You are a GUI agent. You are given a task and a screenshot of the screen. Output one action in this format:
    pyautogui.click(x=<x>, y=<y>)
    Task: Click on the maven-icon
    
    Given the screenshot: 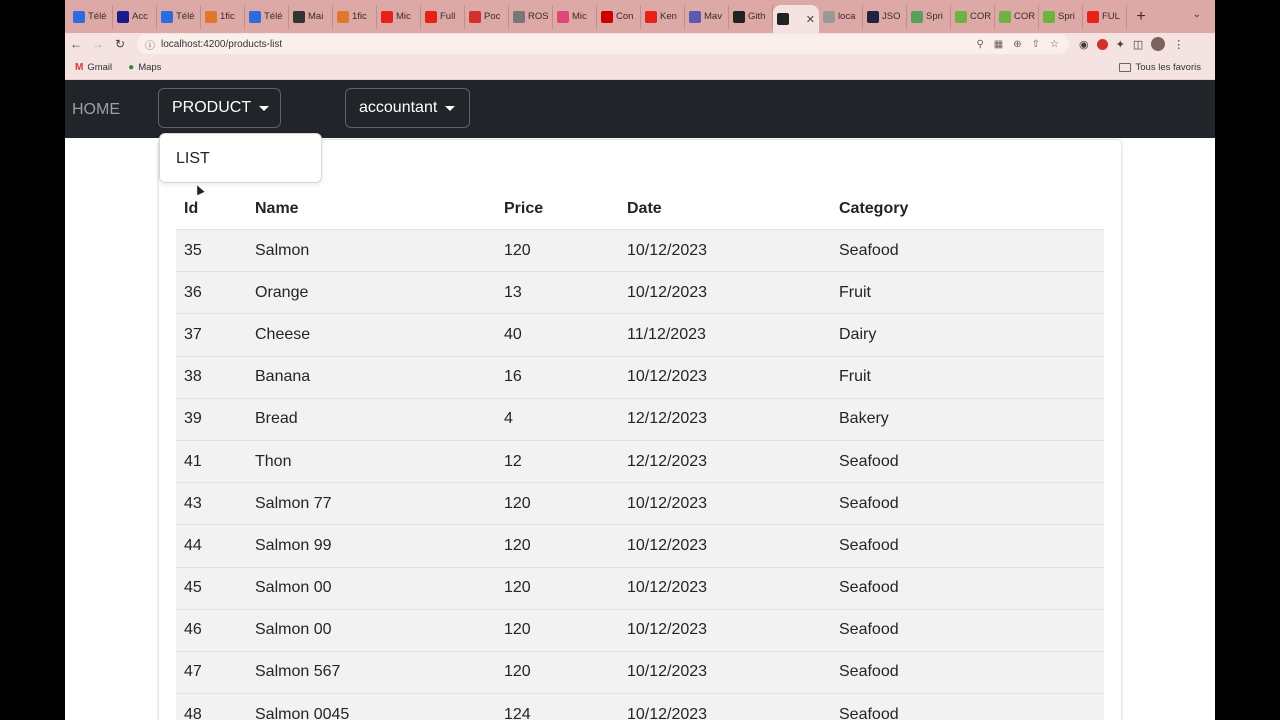 What is the action you would take?
    pyautogui.click(x=695, y=16)
    